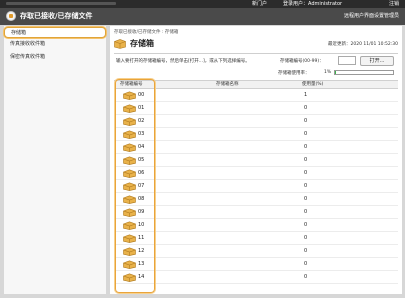 This screenshot has width=405, height=298. Describe the element at coordinates (141, 277) in the screenshot. I see `box-number-link: 14` at that location.